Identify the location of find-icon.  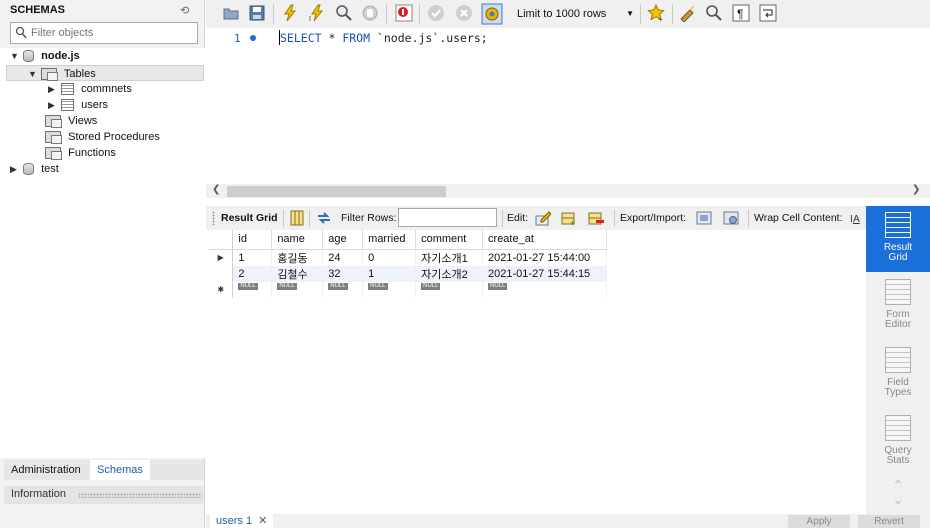
(714, 13).